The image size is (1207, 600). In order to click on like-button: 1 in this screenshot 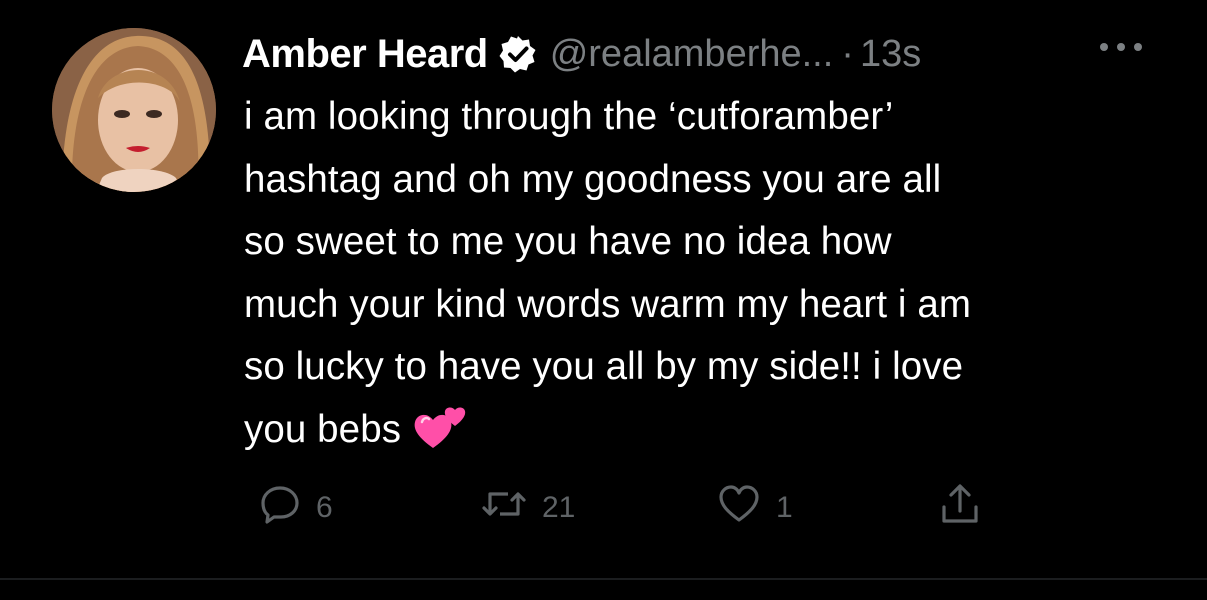, I will do `click(754, 508)`.